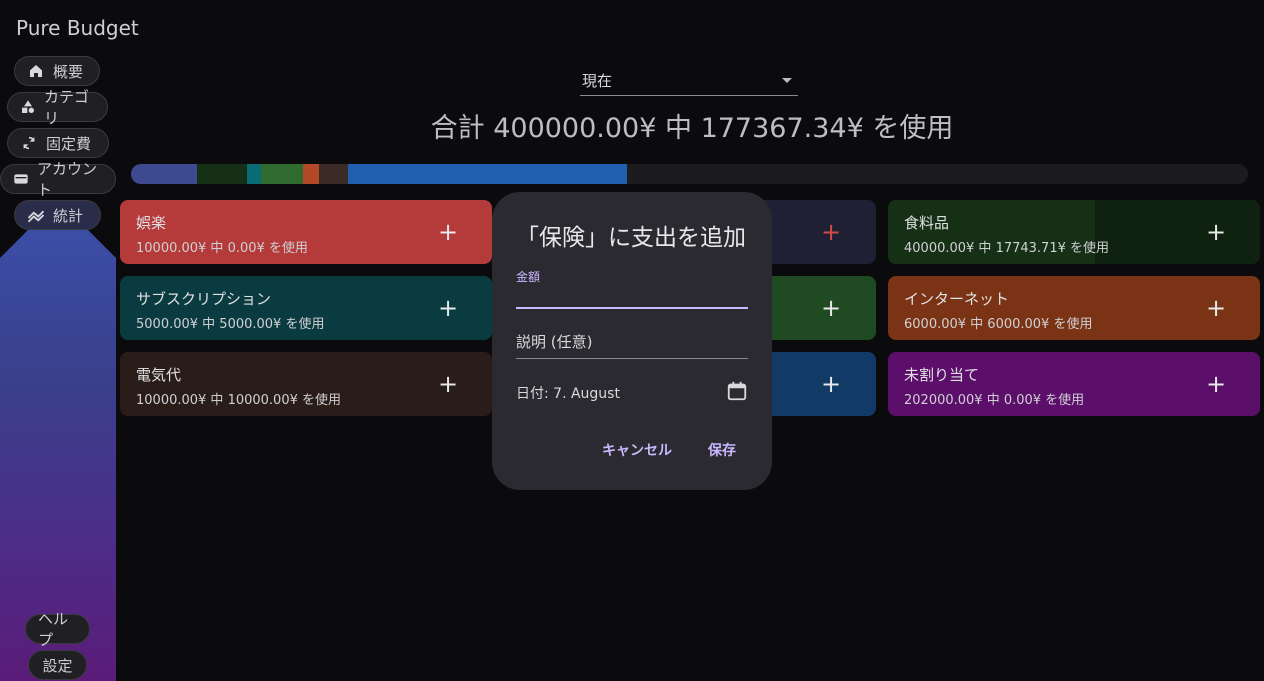 Image resolution: width=1264 pixels, height=681 pixels. Describe the element at coordinates (36, 215) in the screenshot. I see `chart-icon` at that location.